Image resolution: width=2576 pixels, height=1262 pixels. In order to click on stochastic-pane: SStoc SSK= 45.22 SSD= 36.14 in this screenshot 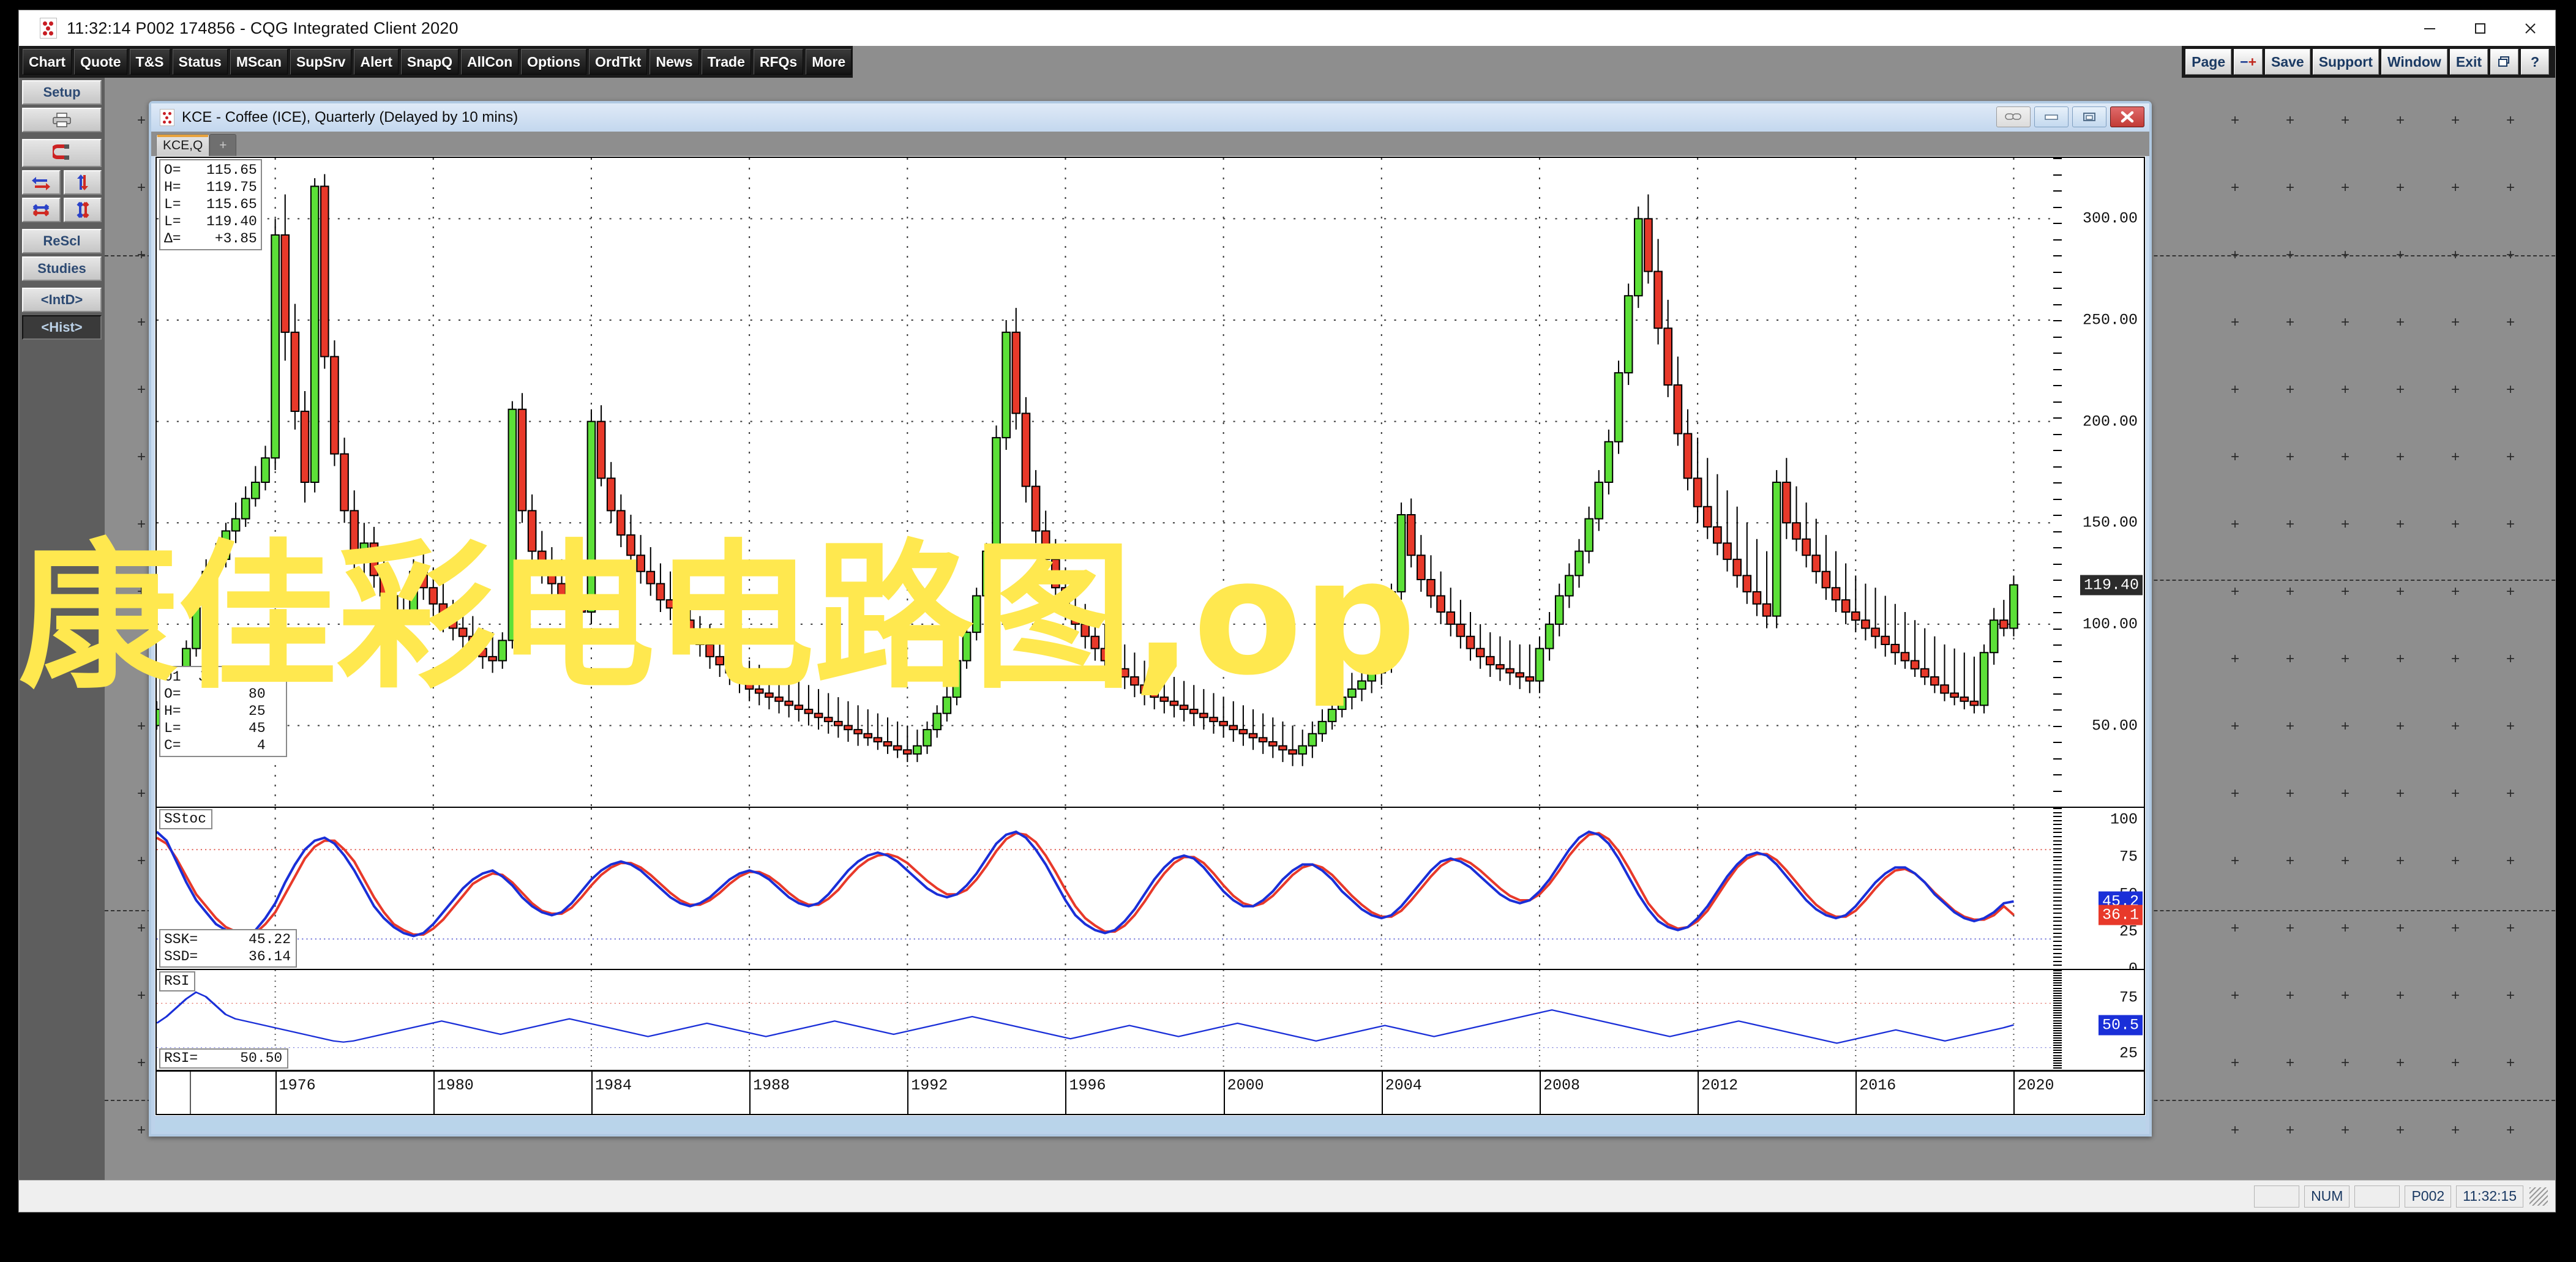, I will do `click(1105, 888)`.